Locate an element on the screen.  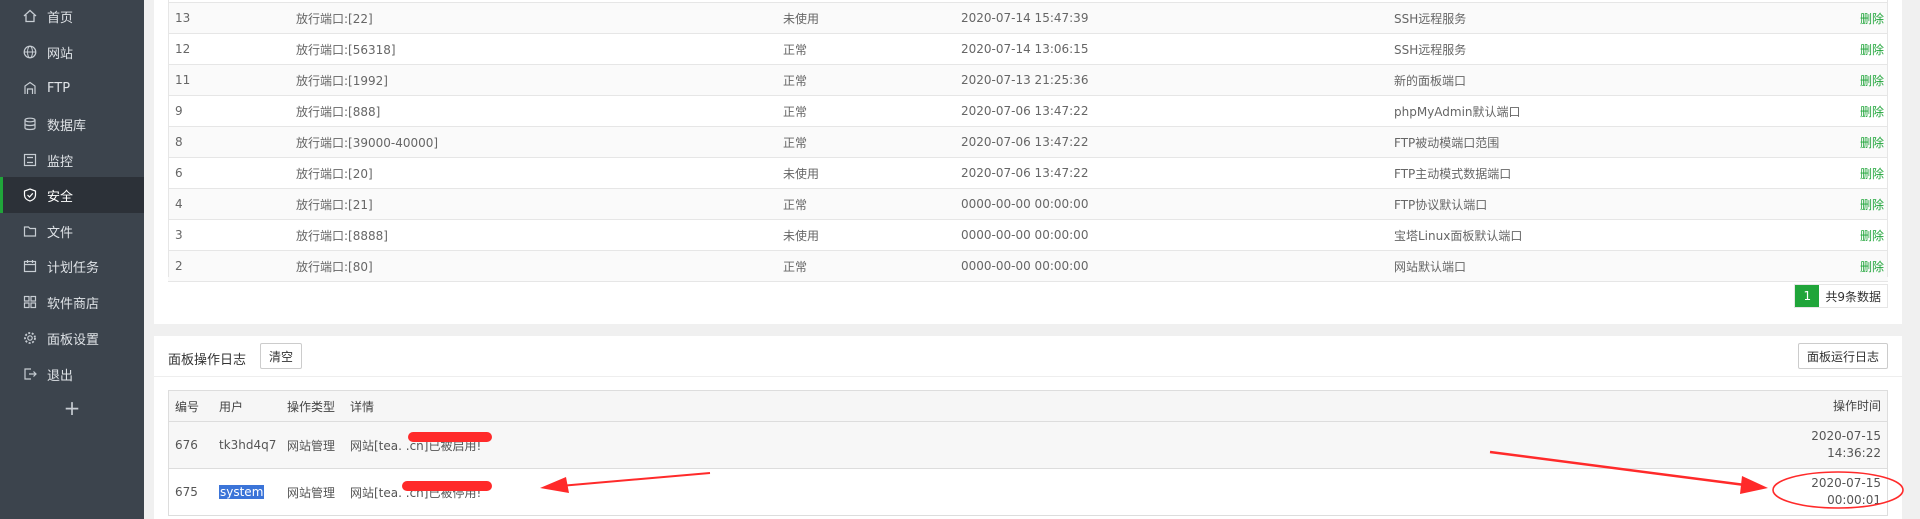
log-detail: 网站[tea. .cn]已被启用! is located at coordinates (416, 445).